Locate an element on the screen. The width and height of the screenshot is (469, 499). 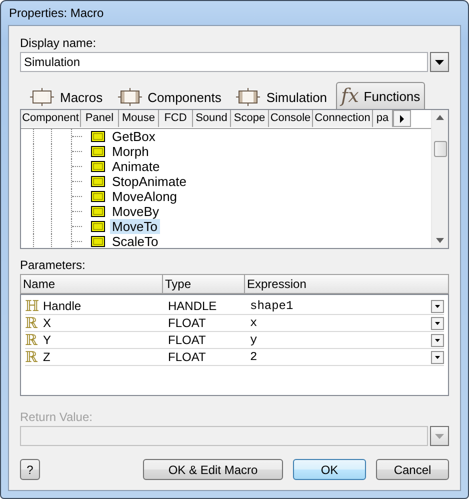
parameters-label: Parameters: is located at coordinates (53, 265).